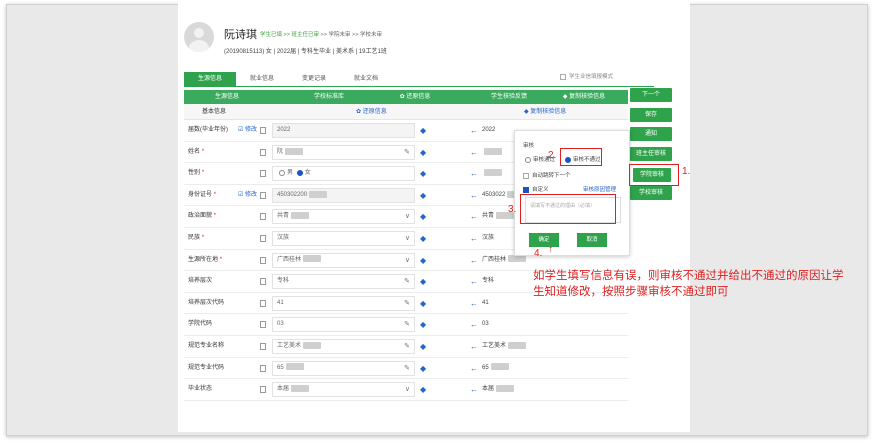 This screenshot has width=874, height=442. What do you see at coordinates (547, 175) in the screenshot?
I see `auto-next-checkbox: 自动跳转下一个` at bounding box center [547, 175].